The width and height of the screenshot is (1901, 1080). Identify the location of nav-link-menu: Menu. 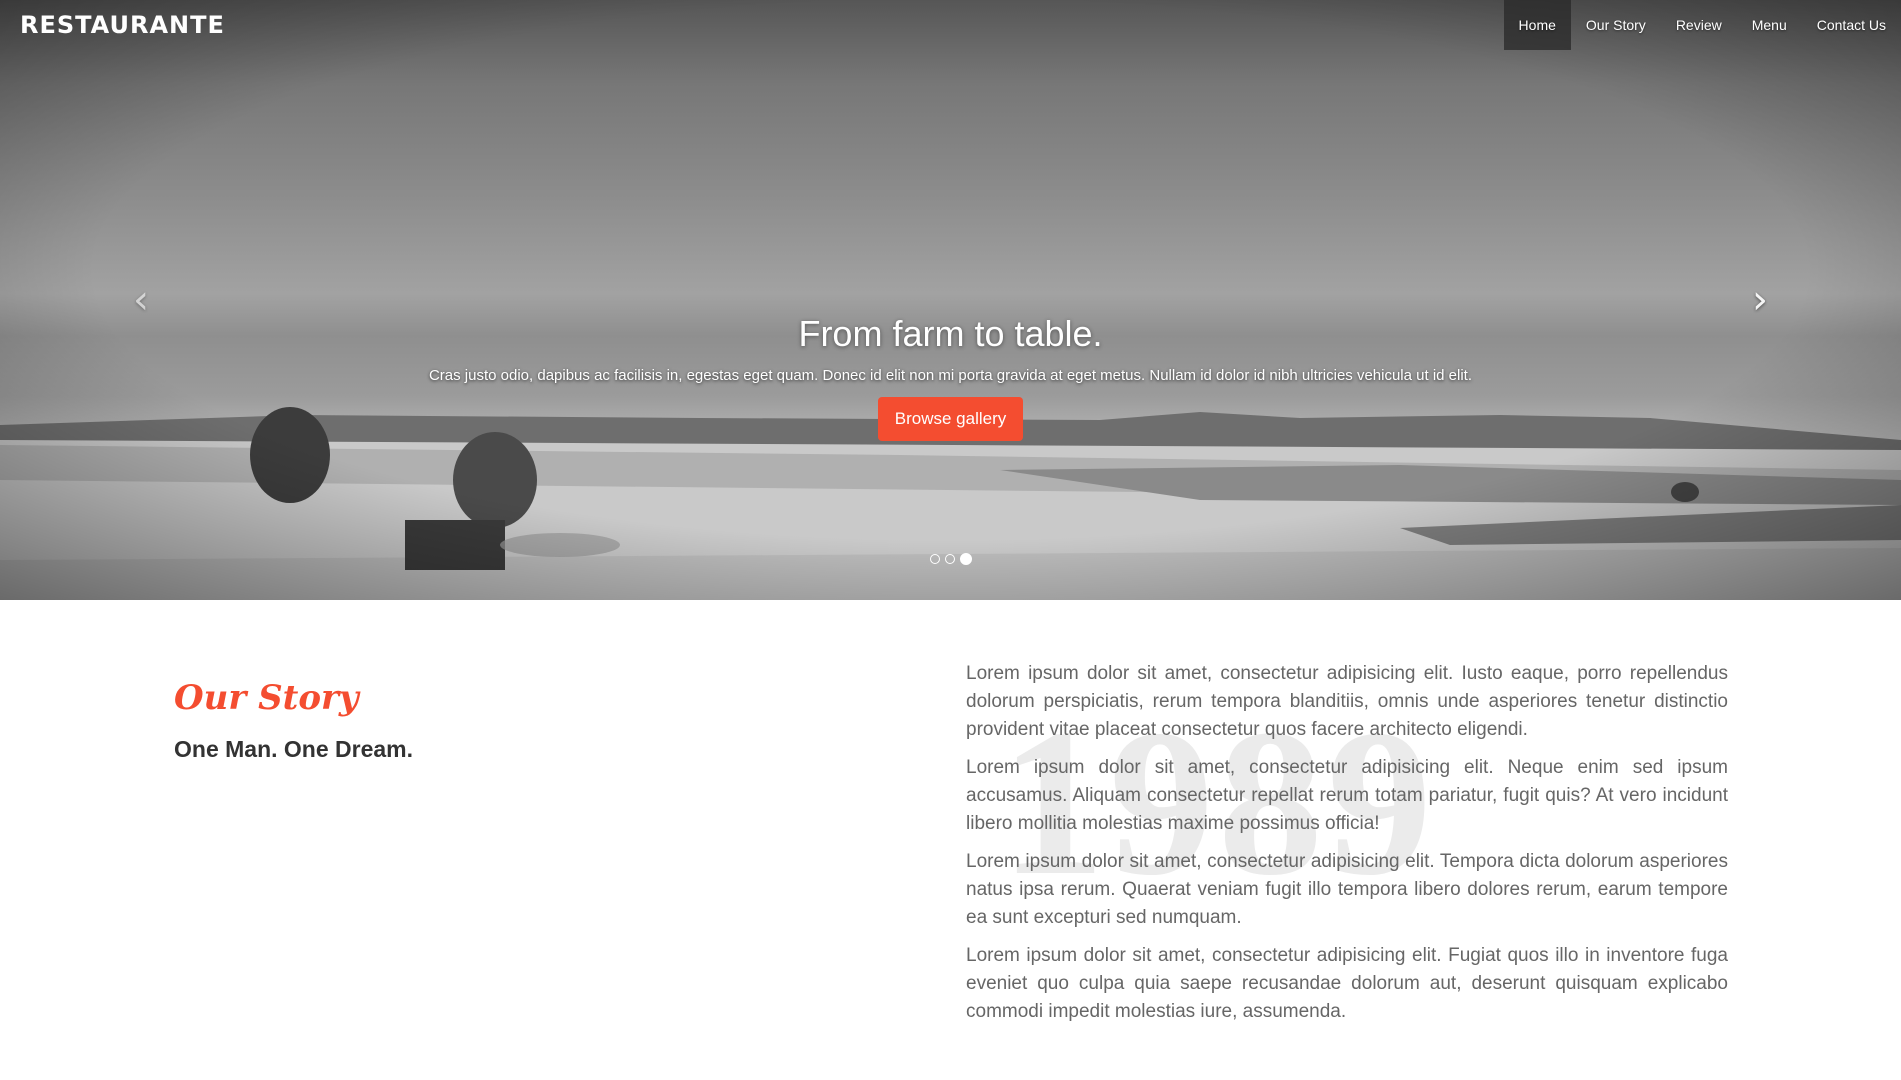
(1769, 25).